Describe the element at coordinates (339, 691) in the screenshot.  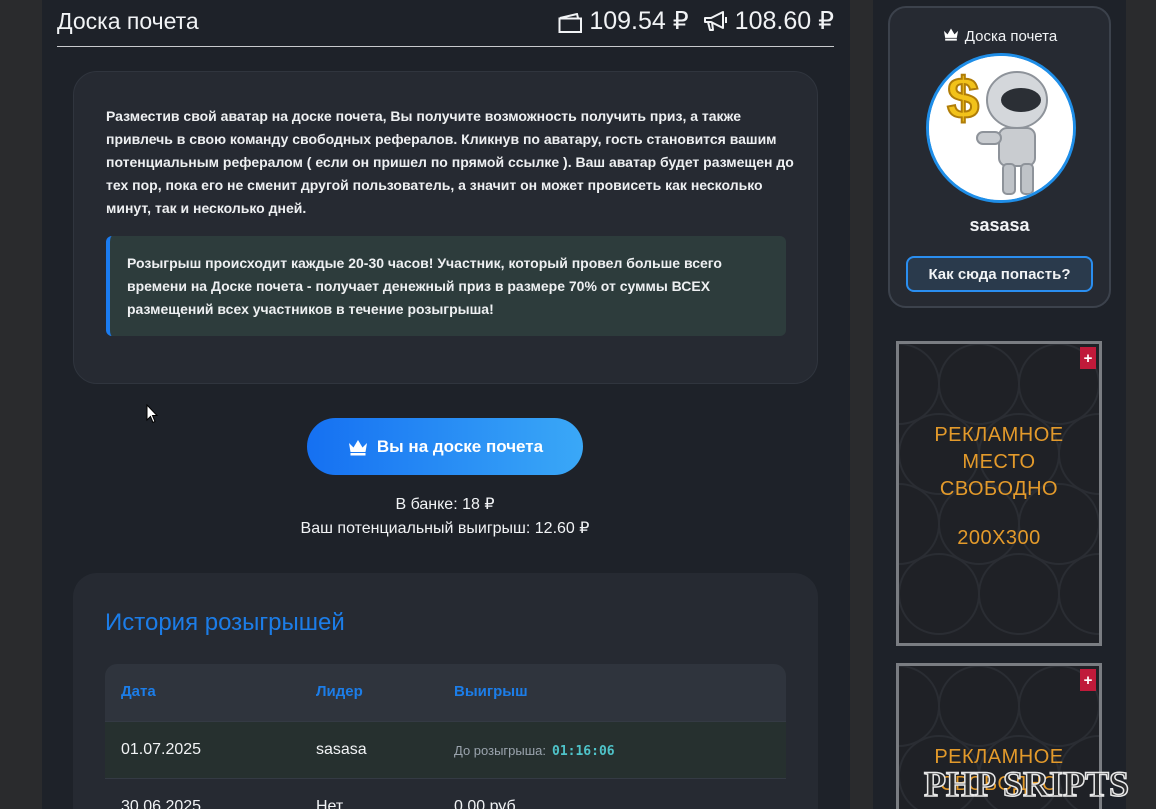
I see `column-header-leader: Лидер` at that location.